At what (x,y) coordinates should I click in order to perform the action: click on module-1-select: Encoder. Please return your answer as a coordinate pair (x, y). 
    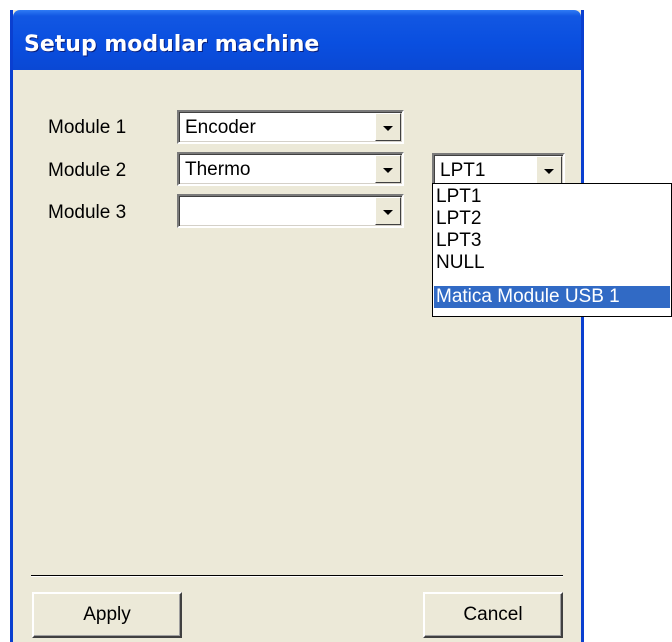
    Looking at the image, I should click on (290, 127).